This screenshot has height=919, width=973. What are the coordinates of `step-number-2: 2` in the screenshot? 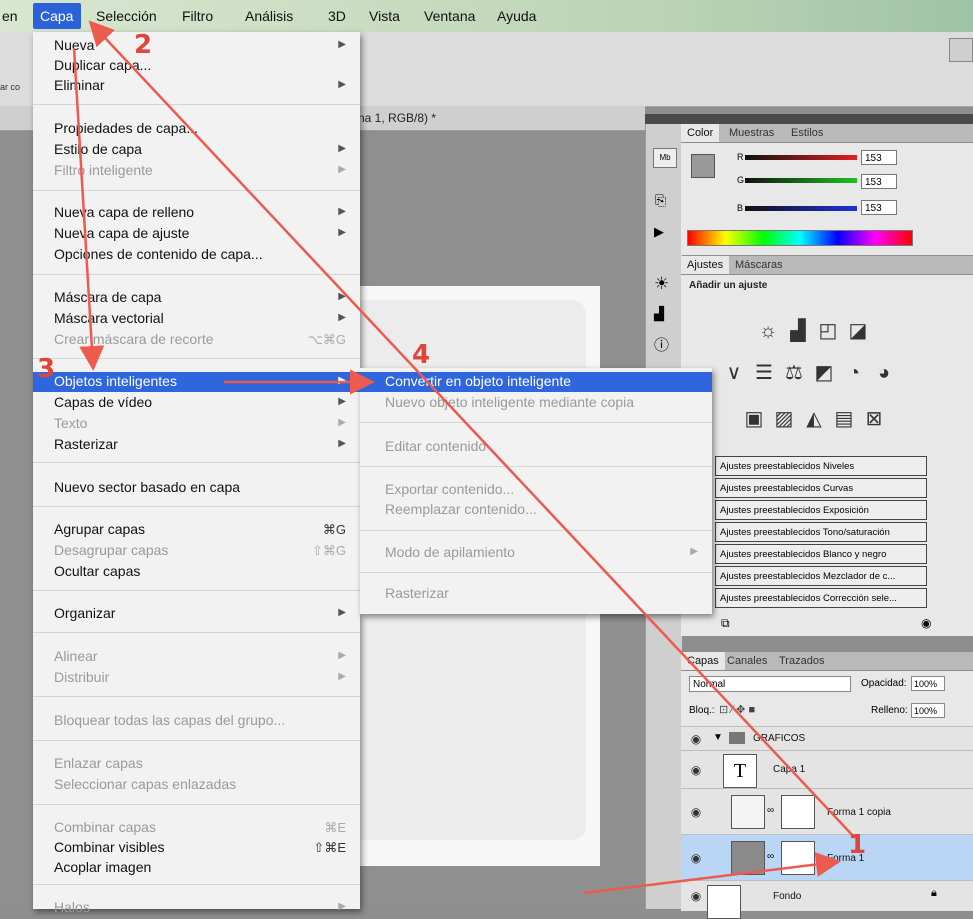 It's located at (143, 45).